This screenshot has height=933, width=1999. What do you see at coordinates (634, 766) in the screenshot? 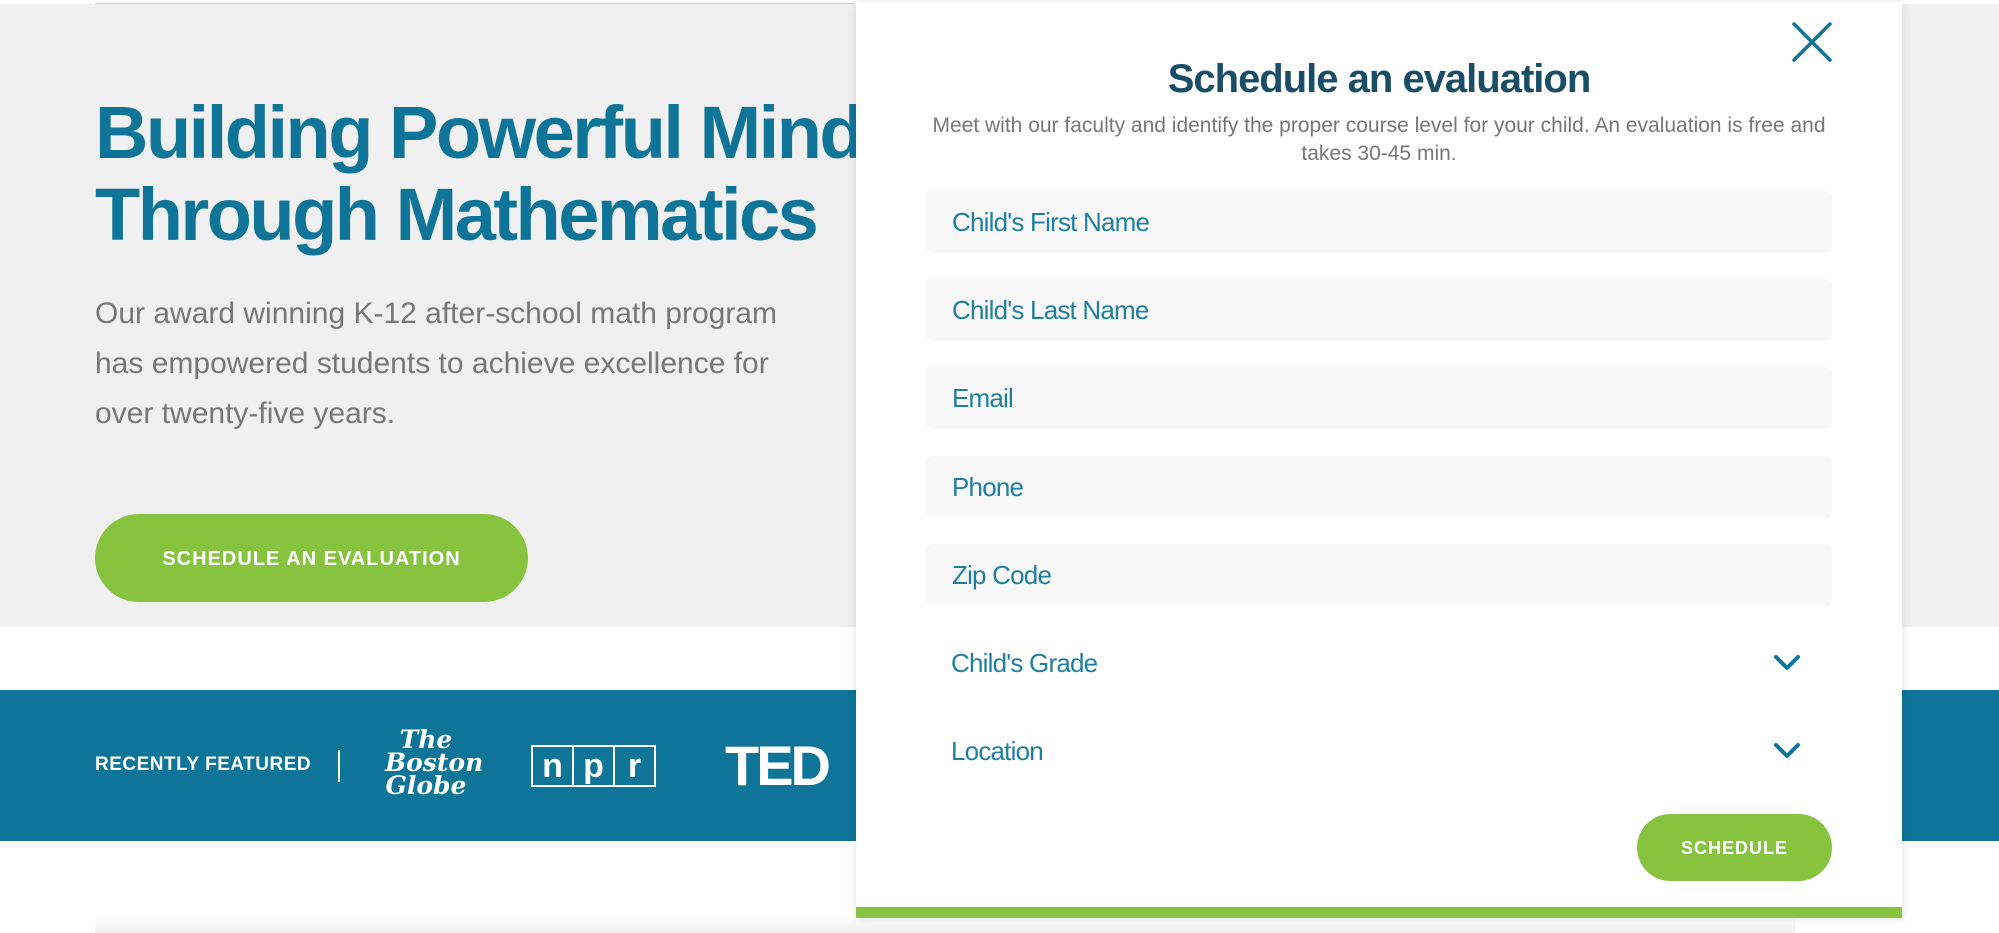
I see `npr-logo-letter-r: r` at bounding box center [634, 766].